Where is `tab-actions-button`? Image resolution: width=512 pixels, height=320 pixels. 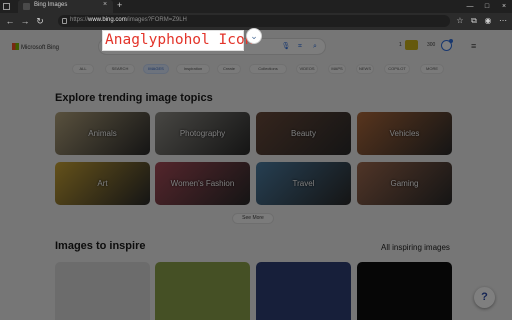
tab-actions-button is located at coordinates (7, 6).